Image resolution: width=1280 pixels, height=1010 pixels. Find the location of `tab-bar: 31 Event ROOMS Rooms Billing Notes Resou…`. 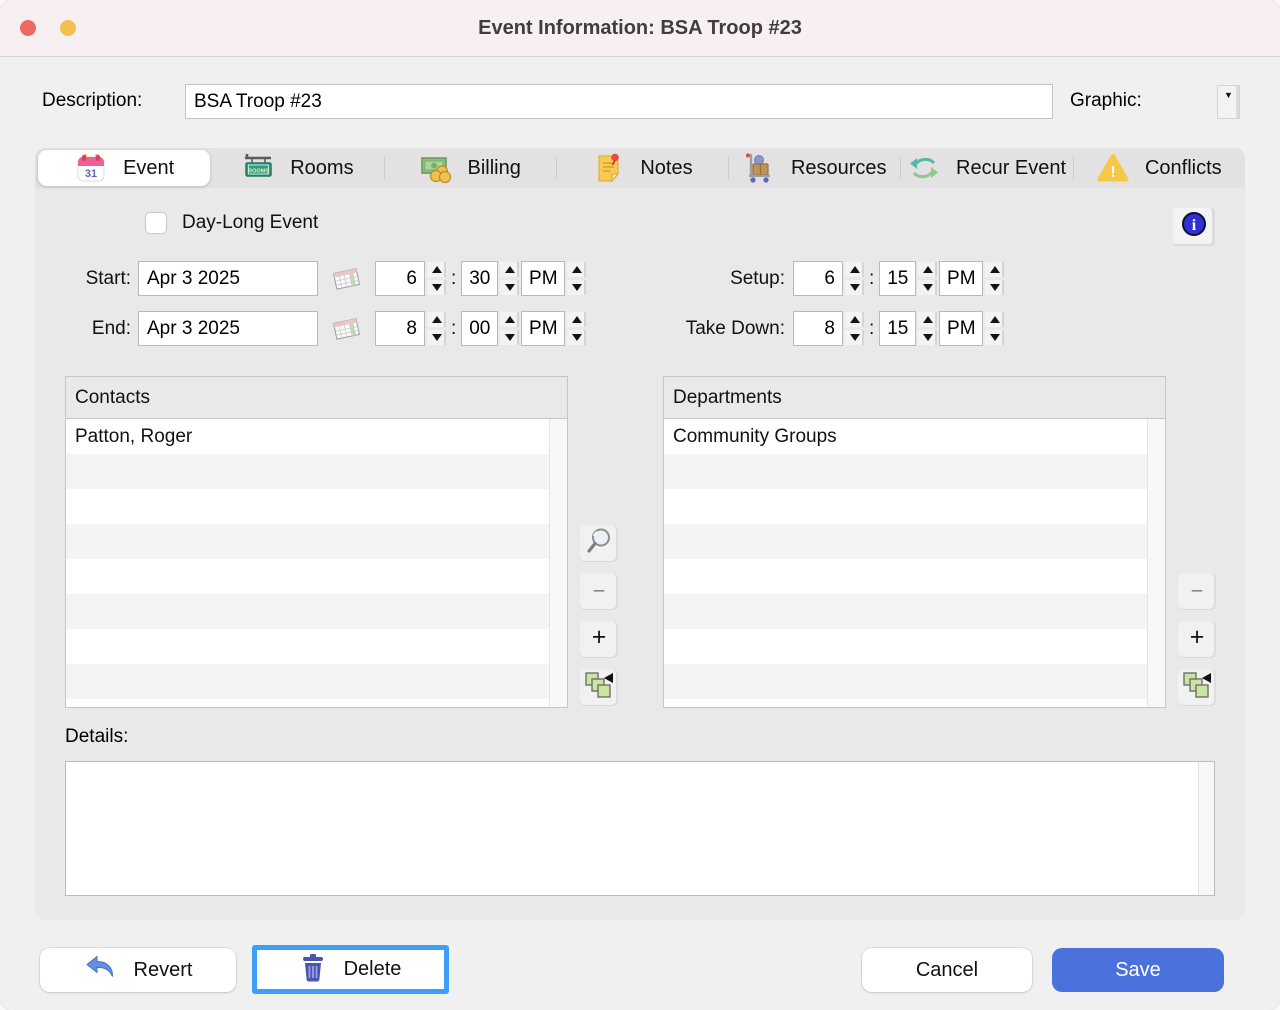

tab-bar: 31 Event ROOMS Rooms Billing Notes Resou… is located at coordinates (640, 168).